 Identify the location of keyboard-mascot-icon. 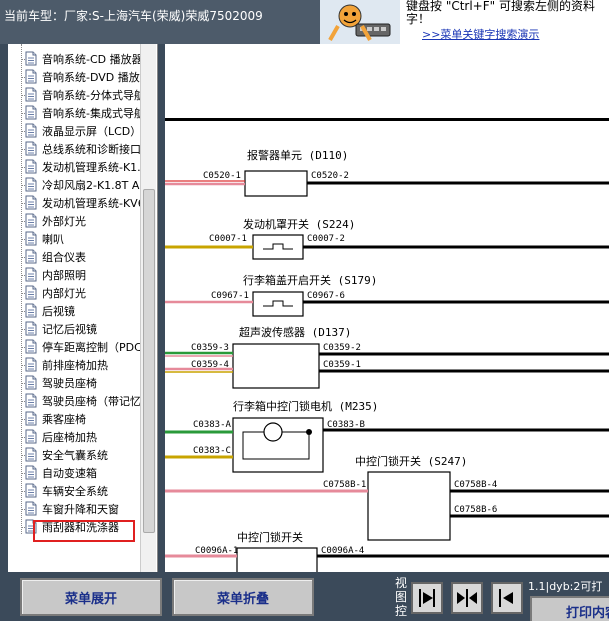
(360, 22).